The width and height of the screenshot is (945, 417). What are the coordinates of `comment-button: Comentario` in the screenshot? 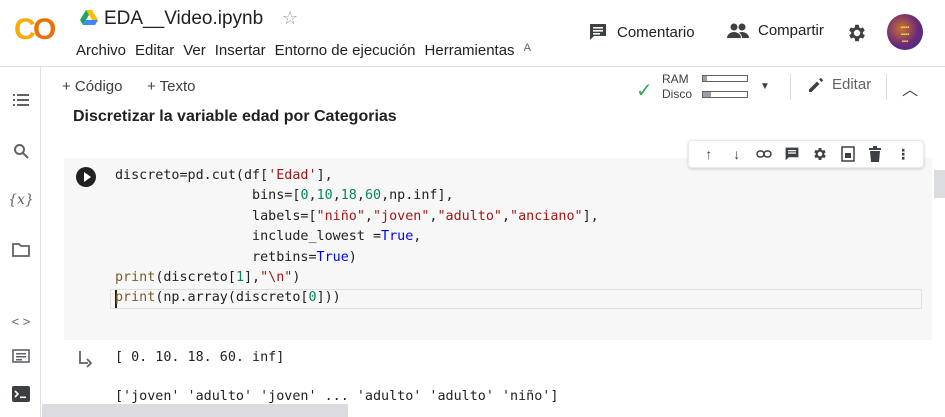 It's located at (641, 32).